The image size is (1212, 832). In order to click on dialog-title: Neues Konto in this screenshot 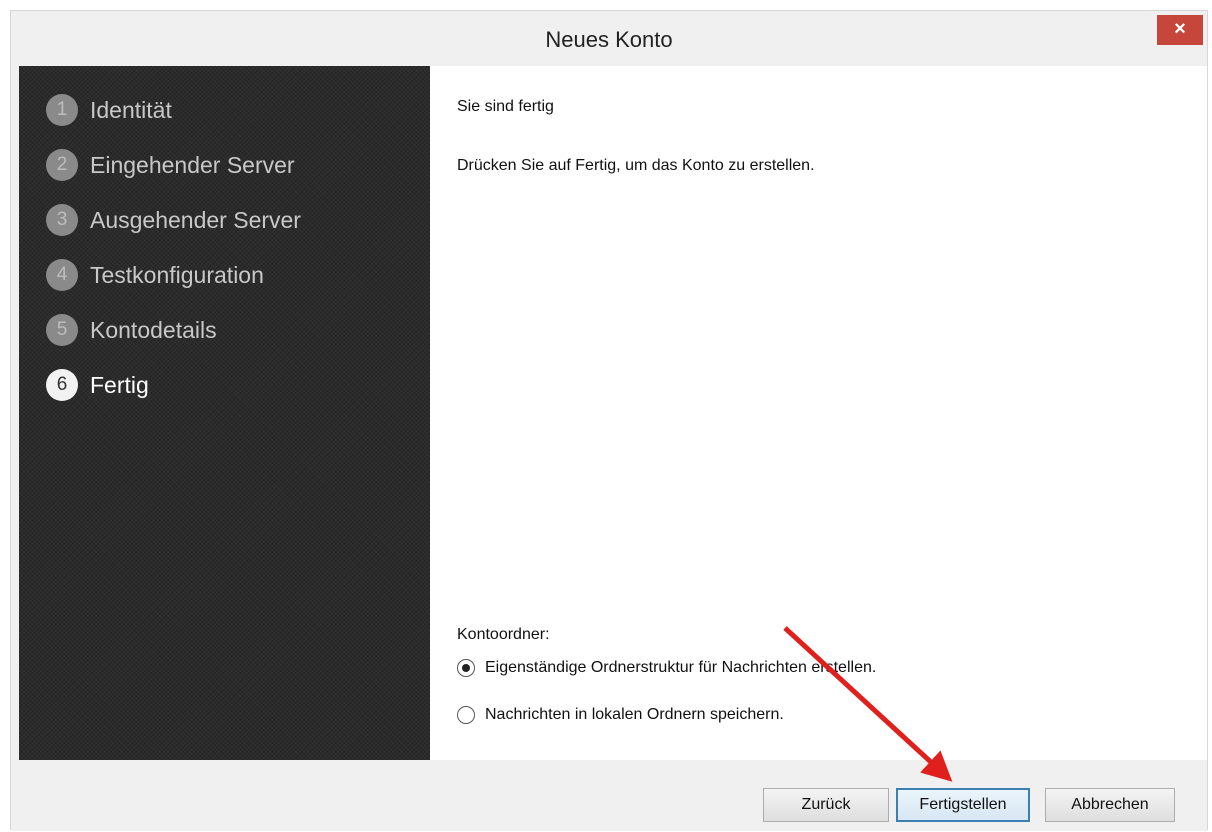, I will do `click(609, 39)`.